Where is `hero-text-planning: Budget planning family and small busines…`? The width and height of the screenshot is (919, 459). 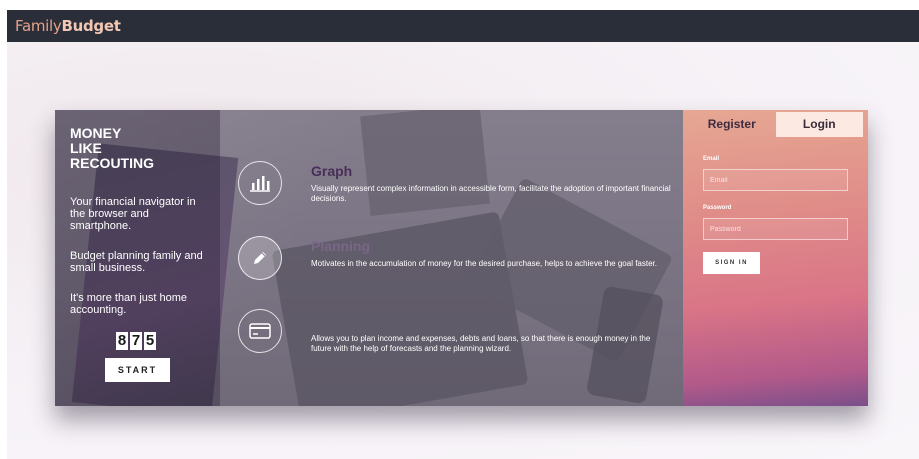 hero-text-planning: Budget planning family and small busines… is located at coordinates (136, 262).